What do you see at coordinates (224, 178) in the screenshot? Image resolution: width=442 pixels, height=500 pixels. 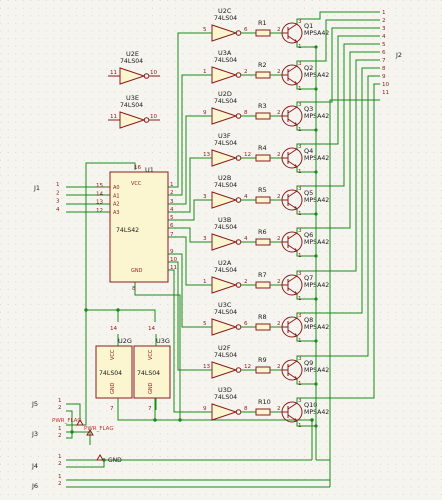 I see `inverter-ref: U2B` at bounding box center [224, 178].